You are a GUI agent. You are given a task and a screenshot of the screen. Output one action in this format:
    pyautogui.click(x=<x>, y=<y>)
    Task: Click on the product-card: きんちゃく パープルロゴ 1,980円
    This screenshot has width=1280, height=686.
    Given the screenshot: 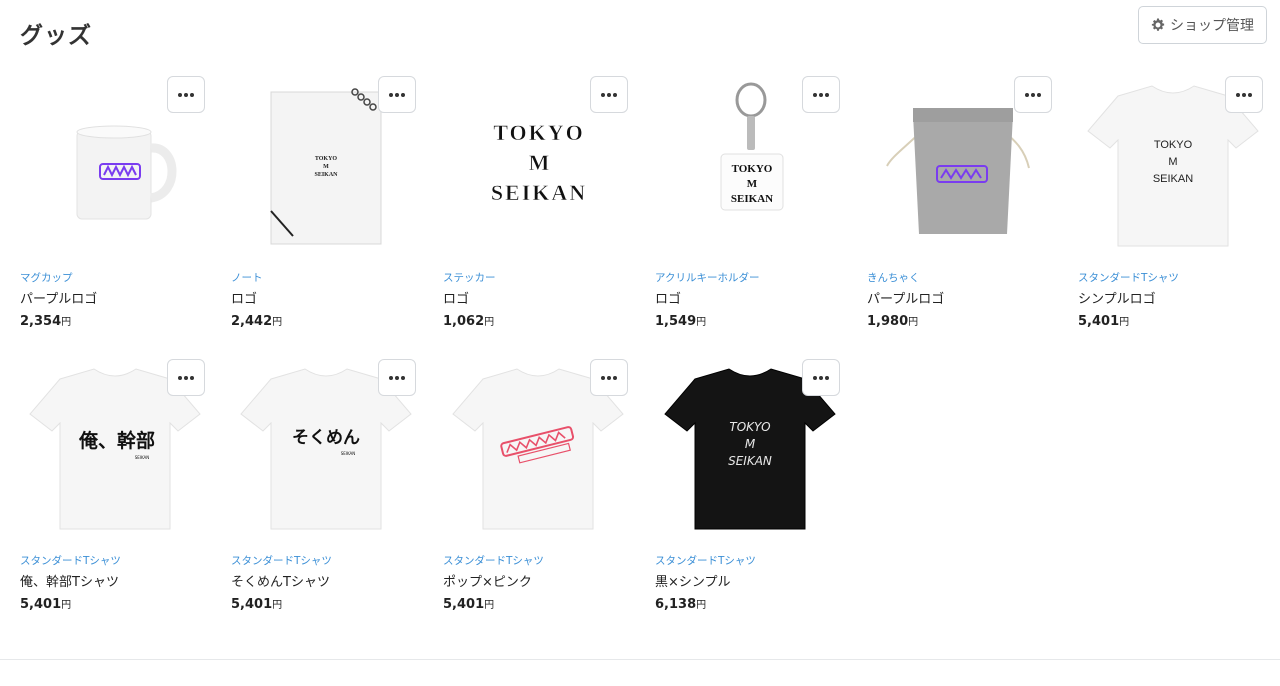 What is the action you would take?
    pyautogui.click(x=962, y=211)
    